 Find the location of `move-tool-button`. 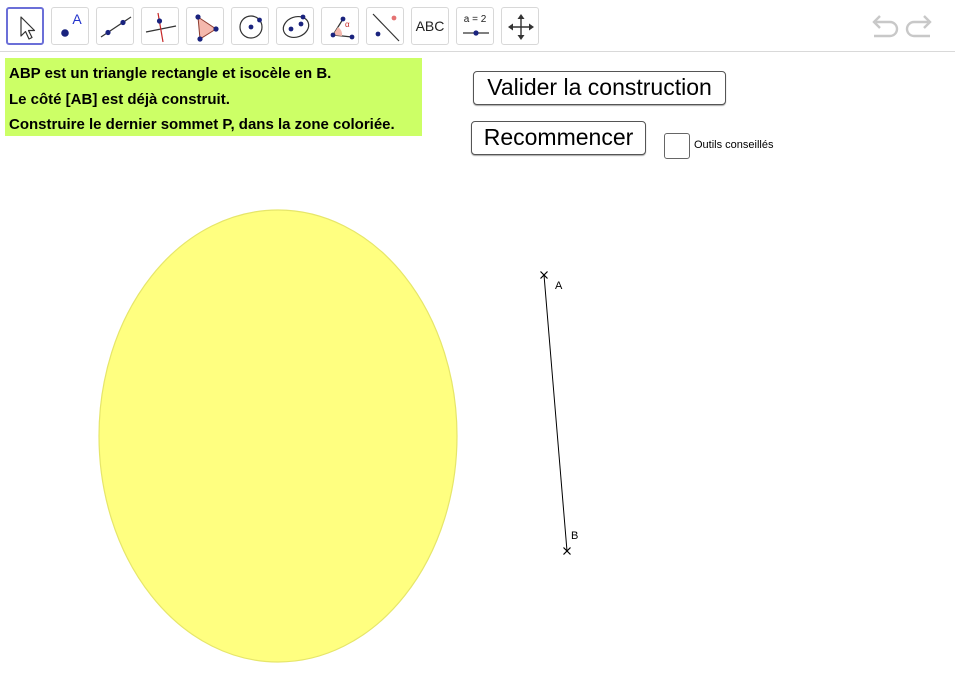

move-tool-button is located at coordinates (25, 26).